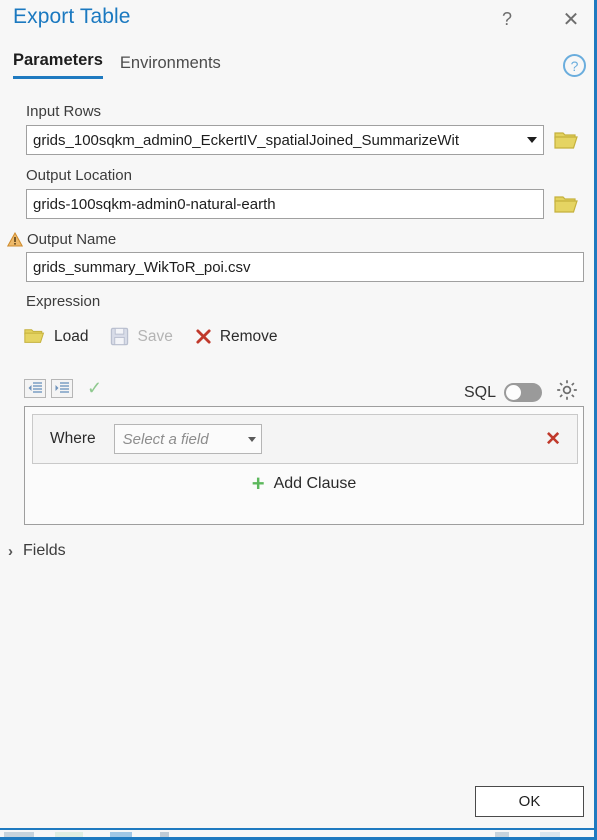 This screenshot has height=840, width=597. What do you see at coordinates (119, 336) in the screenshot?
I see `save-disk-icon` at bounding box center [119, 336].